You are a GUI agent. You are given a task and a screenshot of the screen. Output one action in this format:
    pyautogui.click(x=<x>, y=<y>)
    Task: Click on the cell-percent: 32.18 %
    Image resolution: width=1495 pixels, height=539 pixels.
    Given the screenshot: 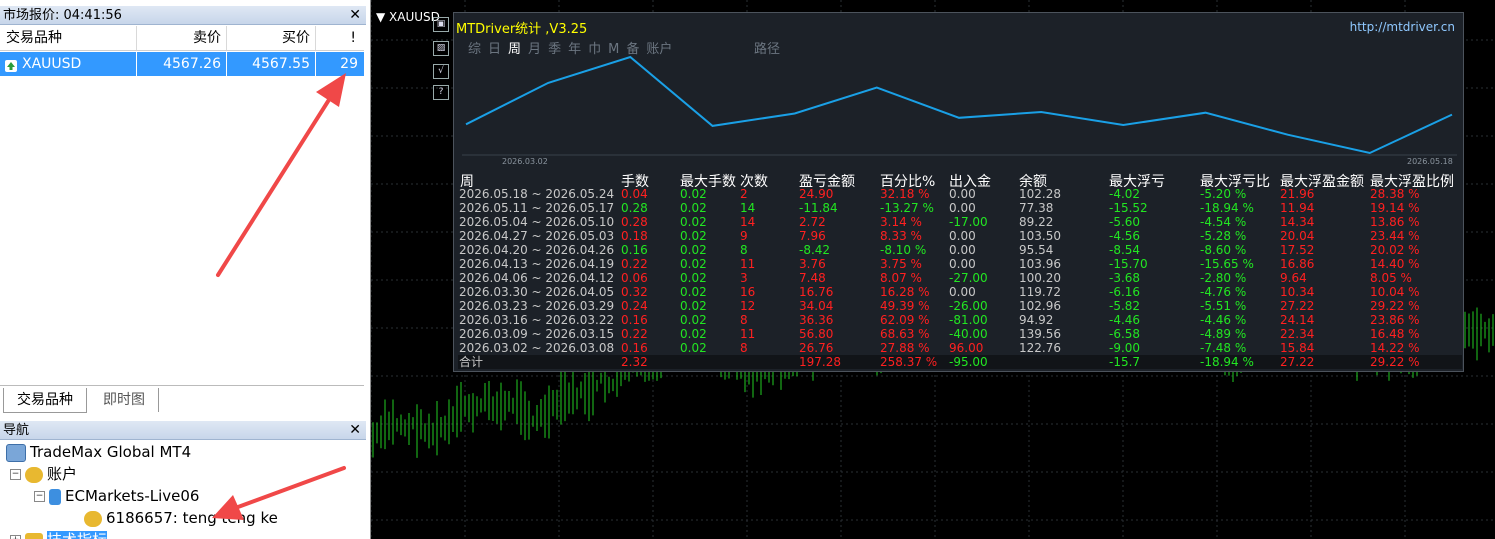 What is the action you would take?
    pyautogui.click(x=905, y=194)
    